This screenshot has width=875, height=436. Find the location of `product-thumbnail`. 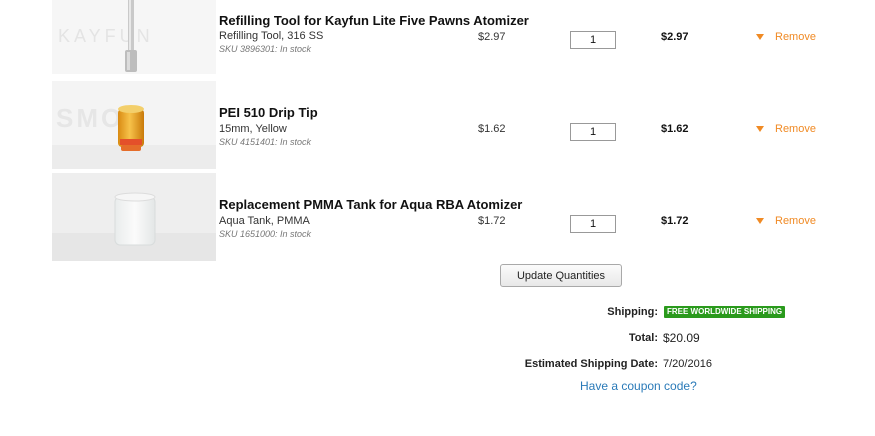

product-thumbnail is located at coordinates (134, 217).